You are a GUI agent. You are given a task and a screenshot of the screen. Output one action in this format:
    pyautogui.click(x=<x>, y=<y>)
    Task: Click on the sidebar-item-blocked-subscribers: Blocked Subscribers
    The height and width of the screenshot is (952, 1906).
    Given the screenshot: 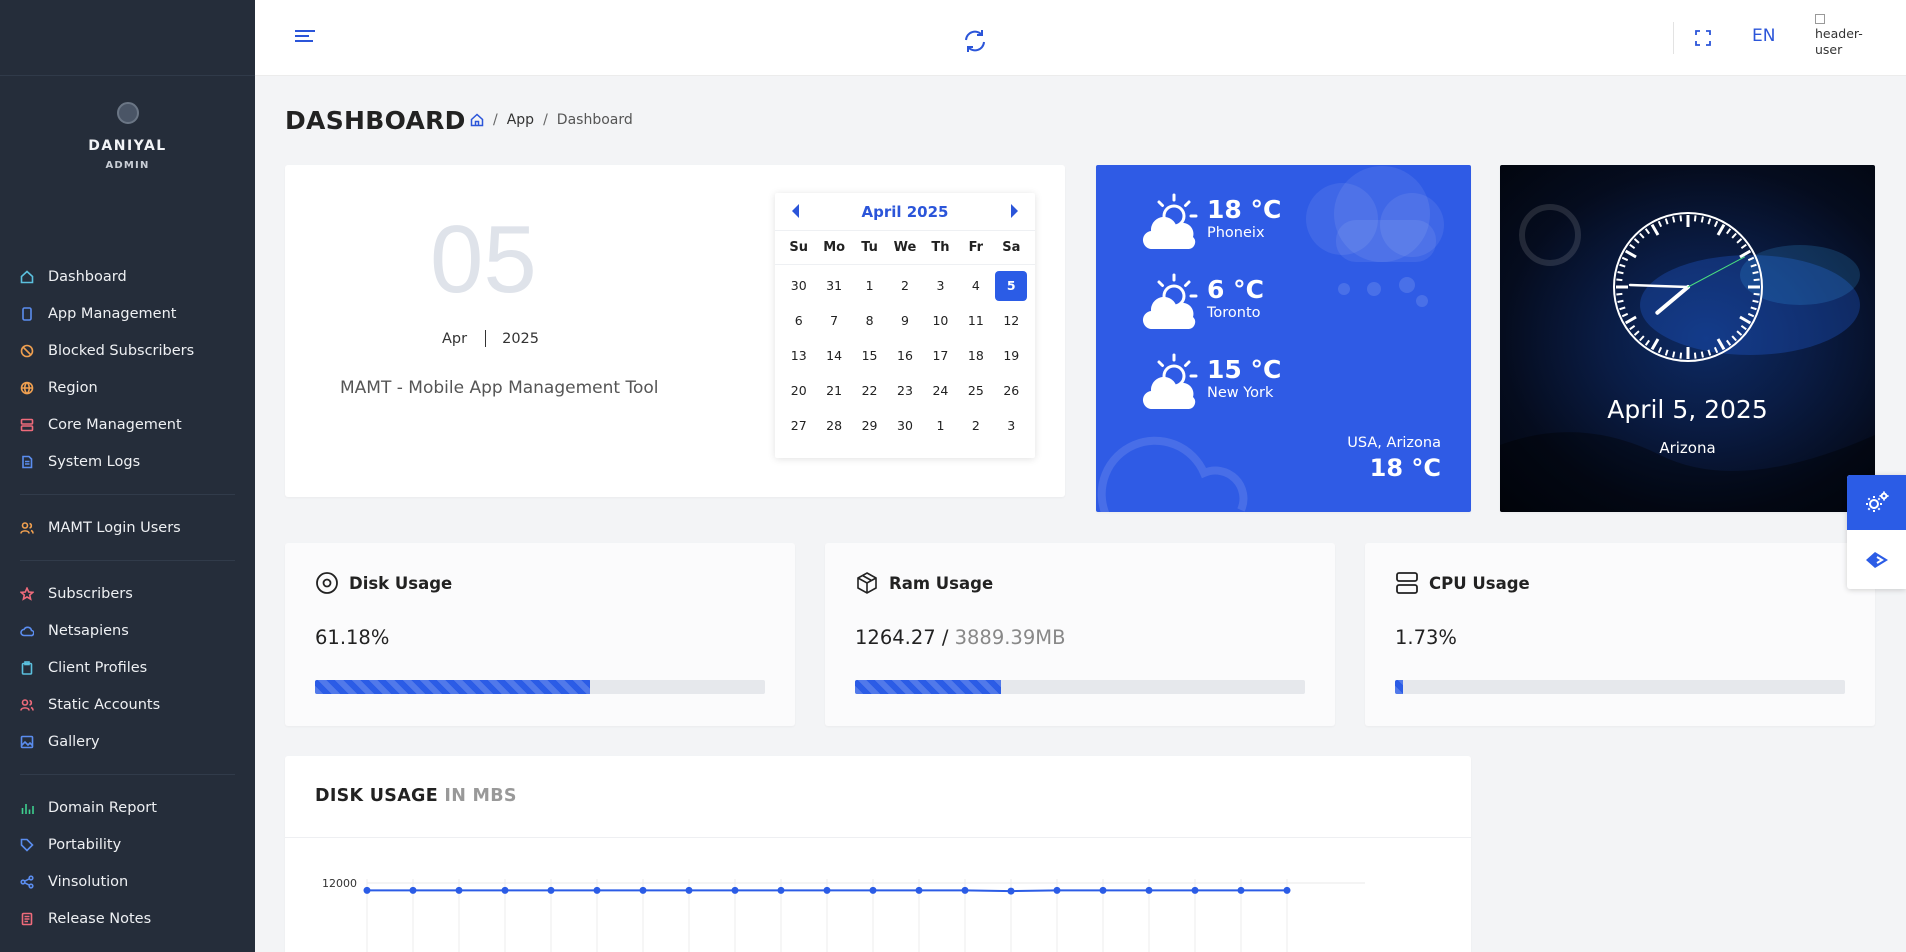 What is the action you would take?
    pyautogui.click(x=127, y=350)
    